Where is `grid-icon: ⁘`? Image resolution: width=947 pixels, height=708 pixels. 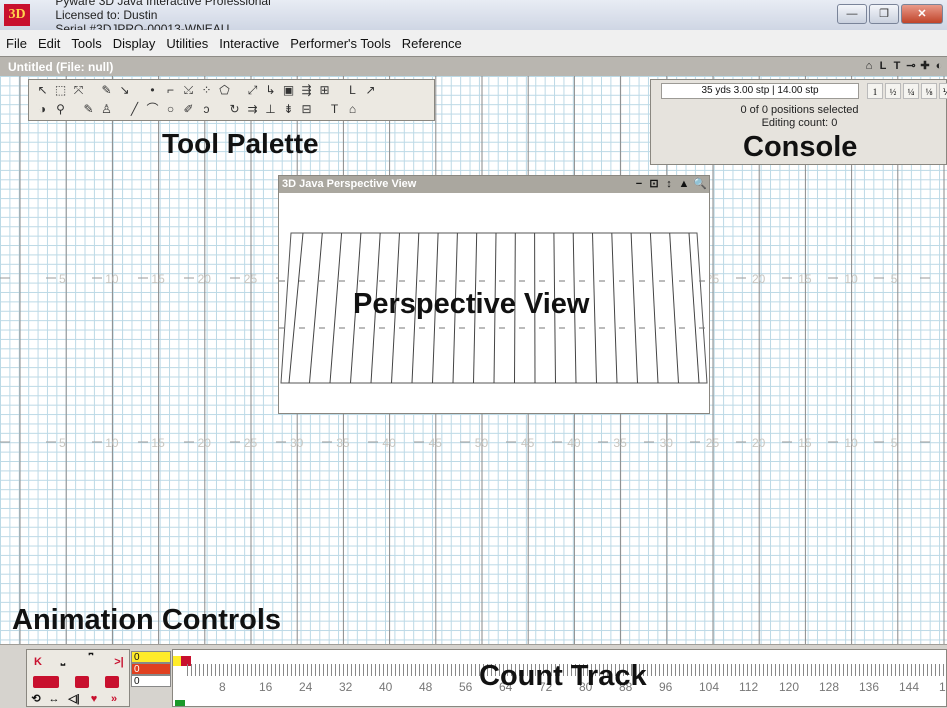
grid-icon: ⁘ is located at coordinates (206, 90).